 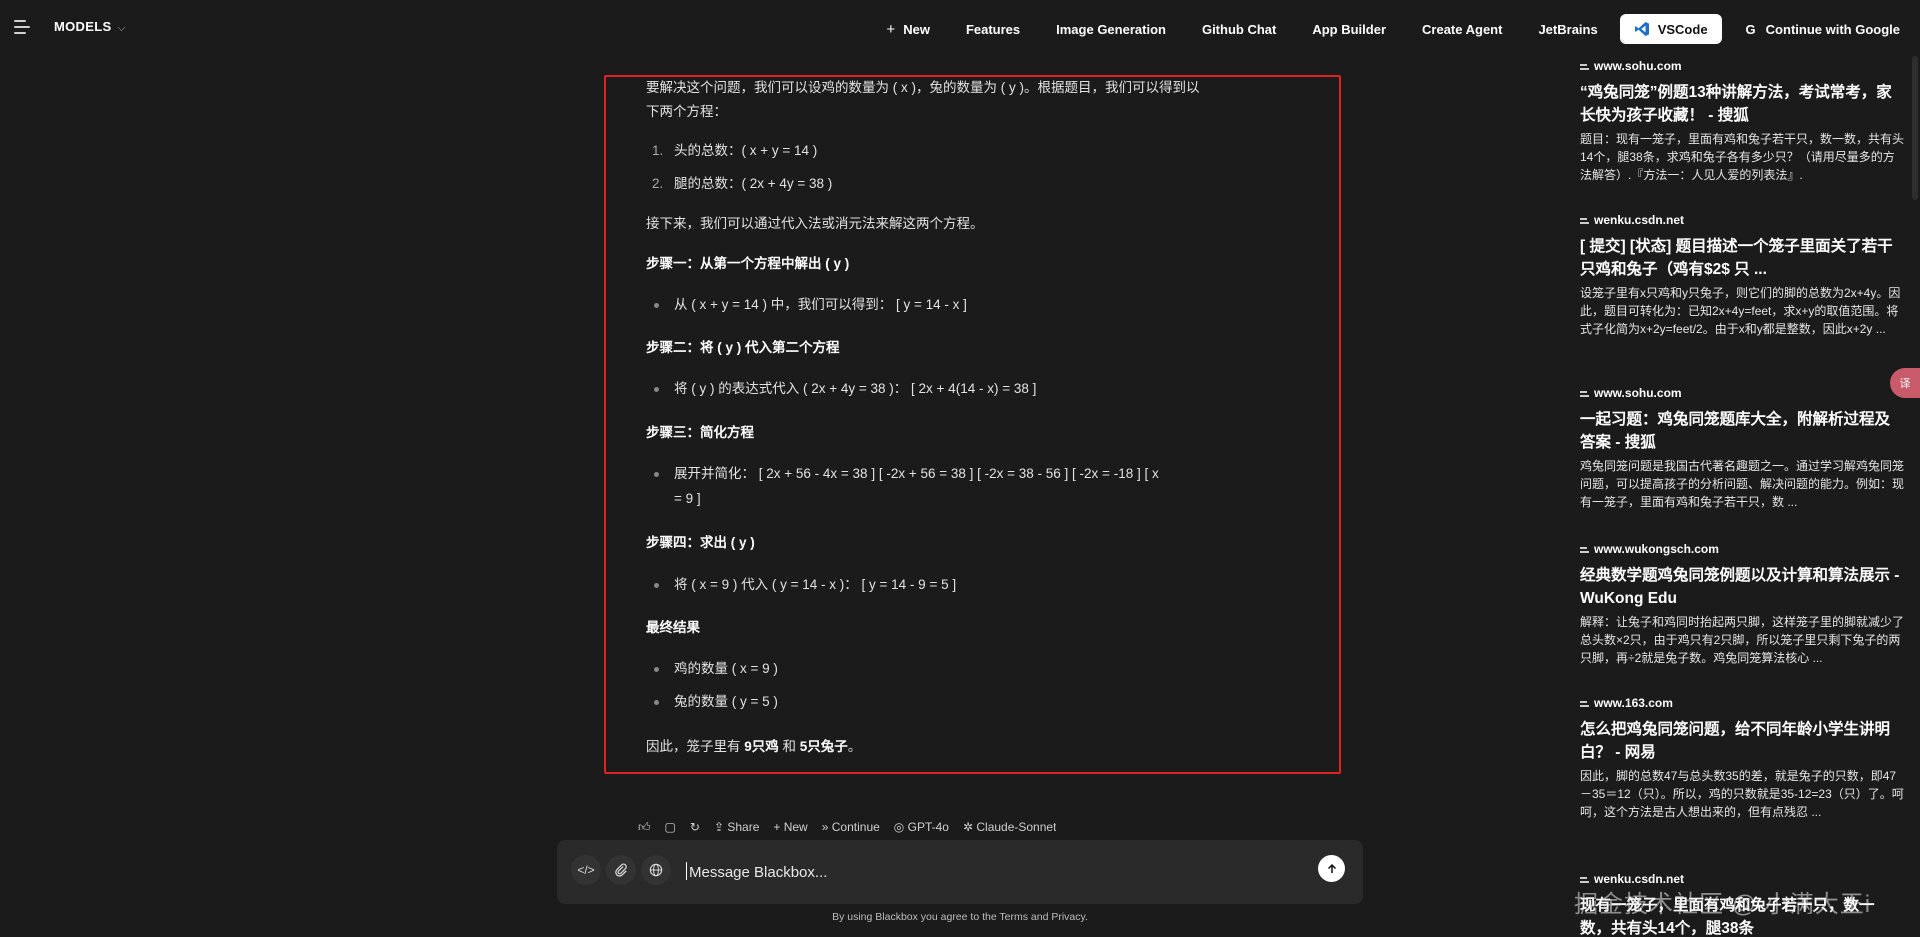 What do you see at coordinates (670, 827) in the screenshot?
I see `copy-icon: ▢` at bounding box center [670, 827].